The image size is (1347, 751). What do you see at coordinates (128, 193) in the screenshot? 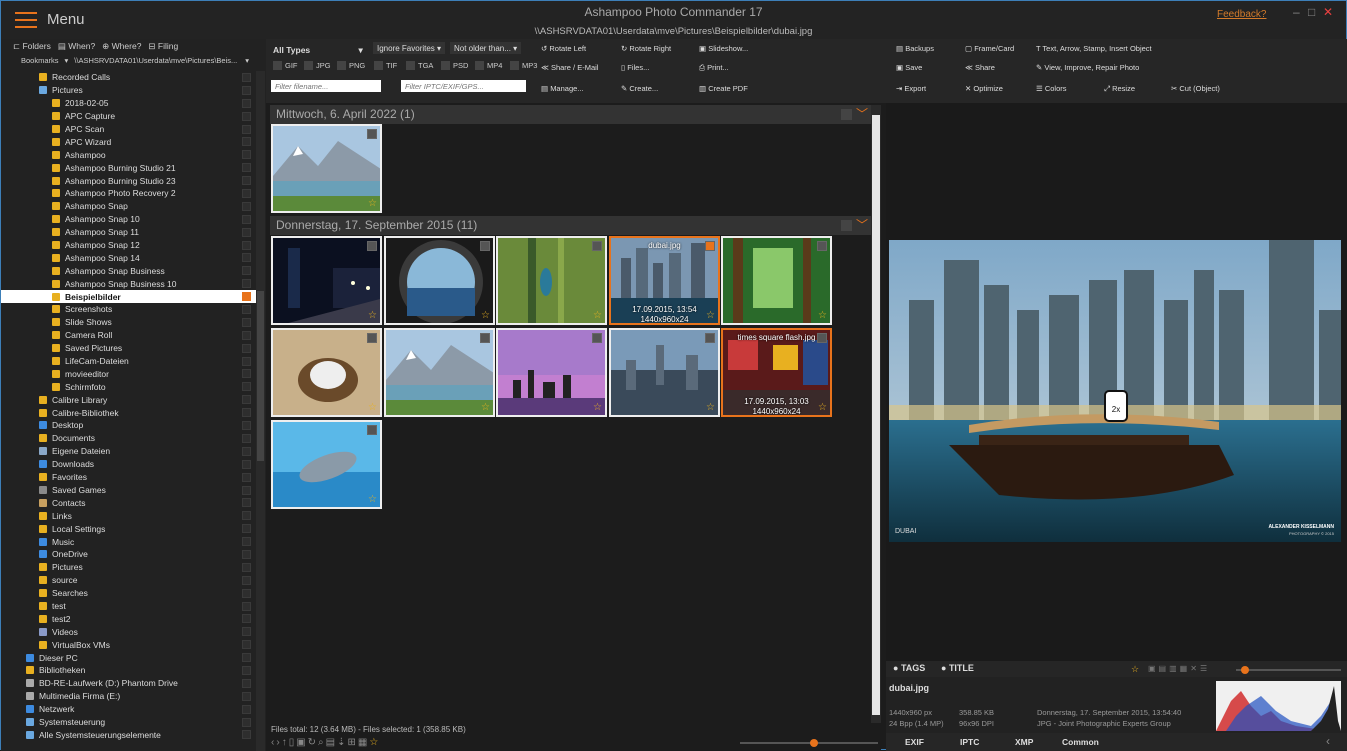
I see `tree-item: Ashampoo Photo Recovery 2` at bounding box center [128, 193].